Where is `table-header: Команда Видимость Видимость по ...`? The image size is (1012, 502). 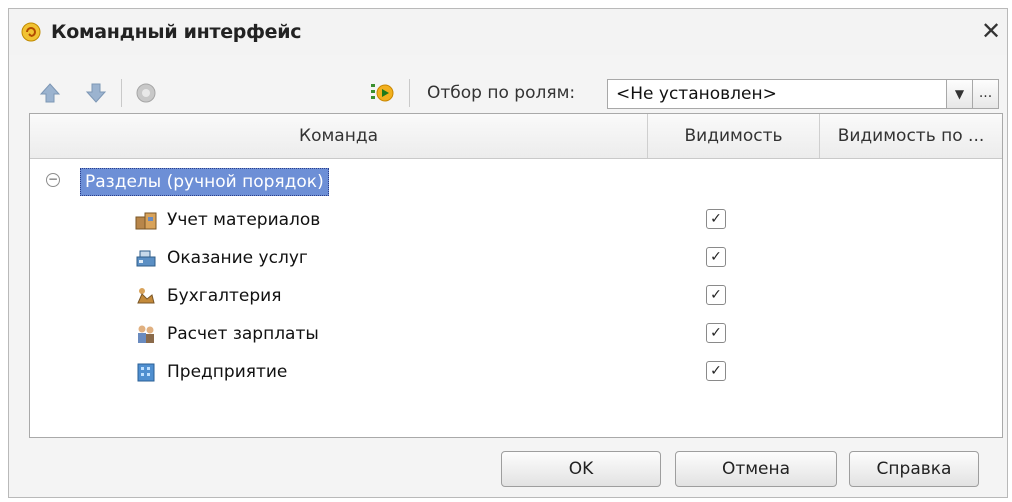
table-header: Команда Видимость Видимость по ... is located at coordinates (516, 136).